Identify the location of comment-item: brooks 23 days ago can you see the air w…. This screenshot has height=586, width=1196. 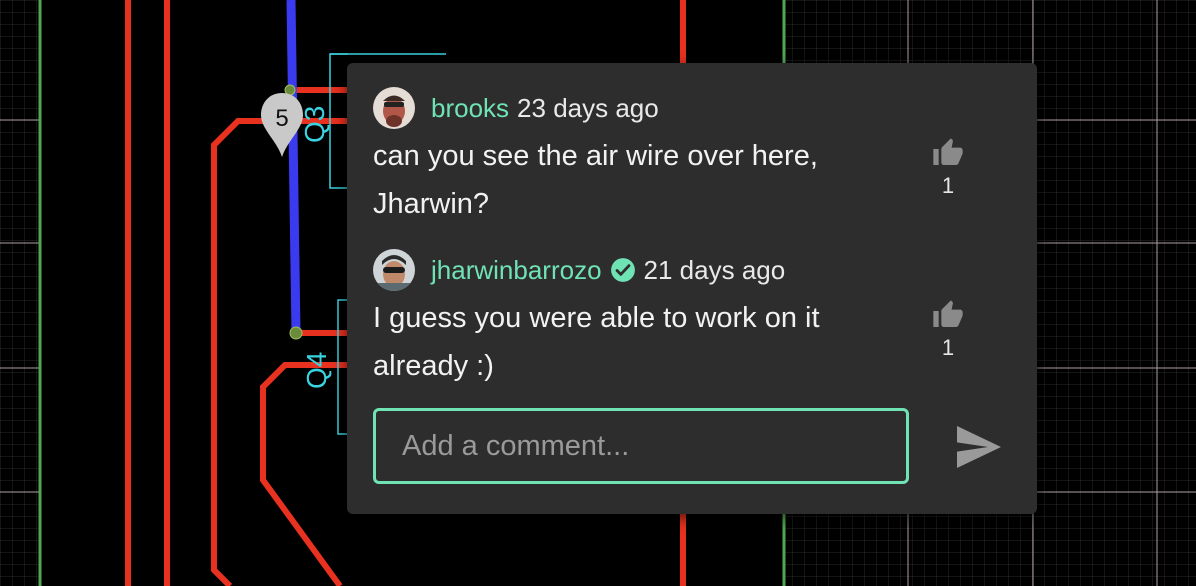
(643, 157).